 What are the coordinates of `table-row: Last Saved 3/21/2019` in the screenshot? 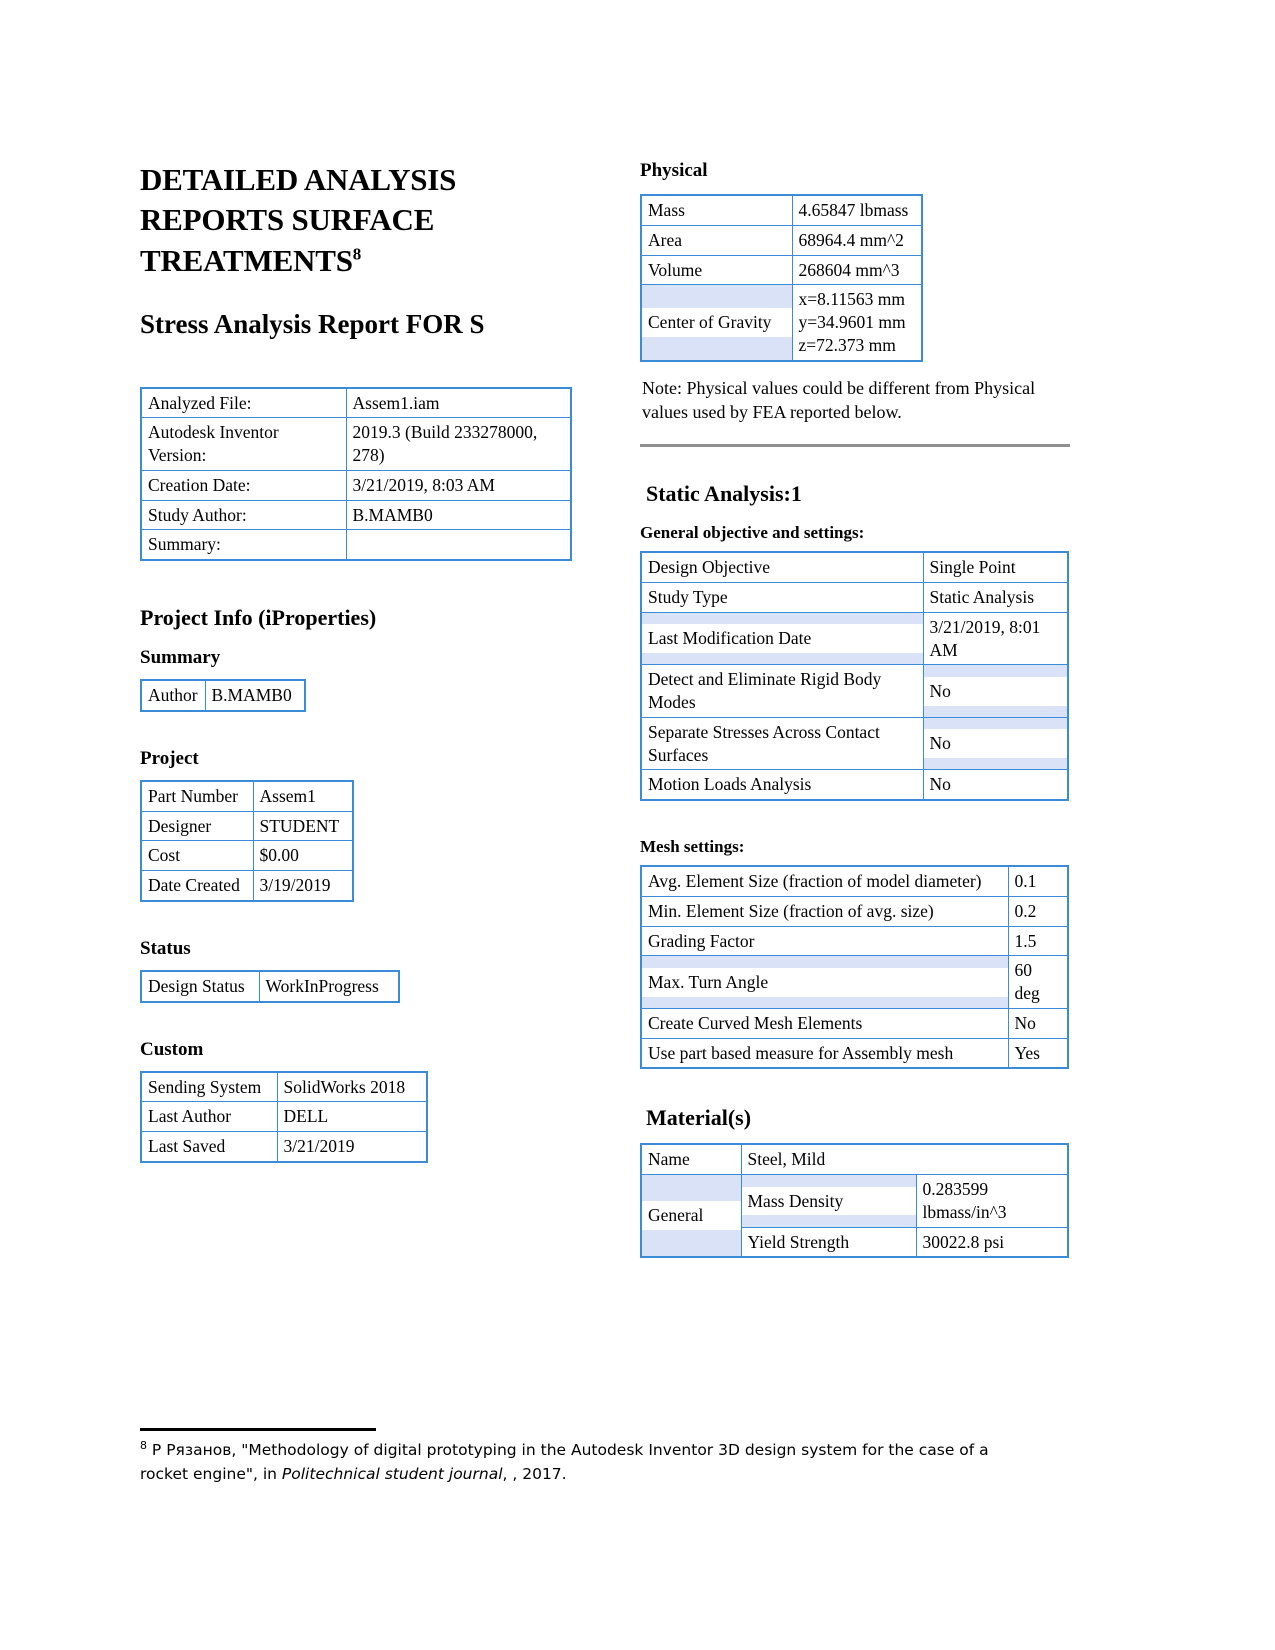 It's located at (284, 1147).